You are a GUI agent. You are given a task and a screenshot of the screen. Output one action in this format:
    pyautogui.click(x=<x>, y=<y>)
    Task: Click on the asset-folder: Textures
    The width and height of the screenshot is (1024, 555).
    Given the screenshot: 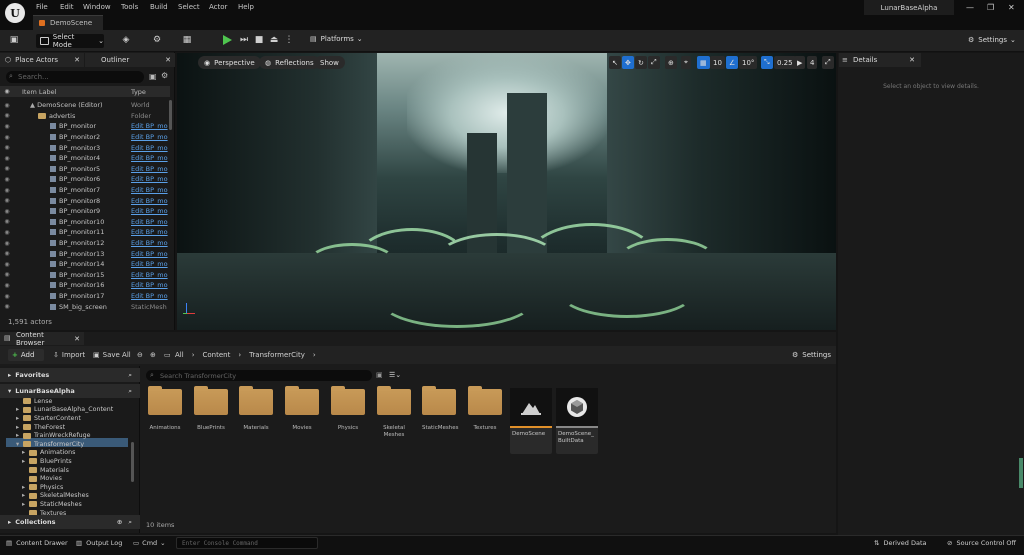 What is the action you would take?
    pyautogui.click(x=488, y=409)
    